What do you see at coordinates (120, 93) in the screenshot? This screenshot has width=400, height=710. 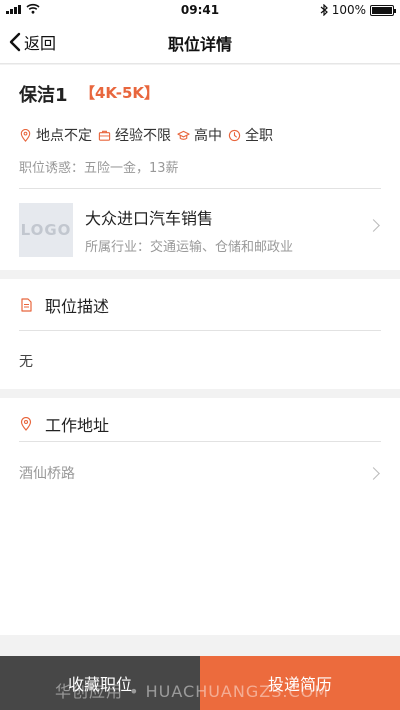 I see `salary-range: 【4K-5K】` at bounding box center [120, 93].